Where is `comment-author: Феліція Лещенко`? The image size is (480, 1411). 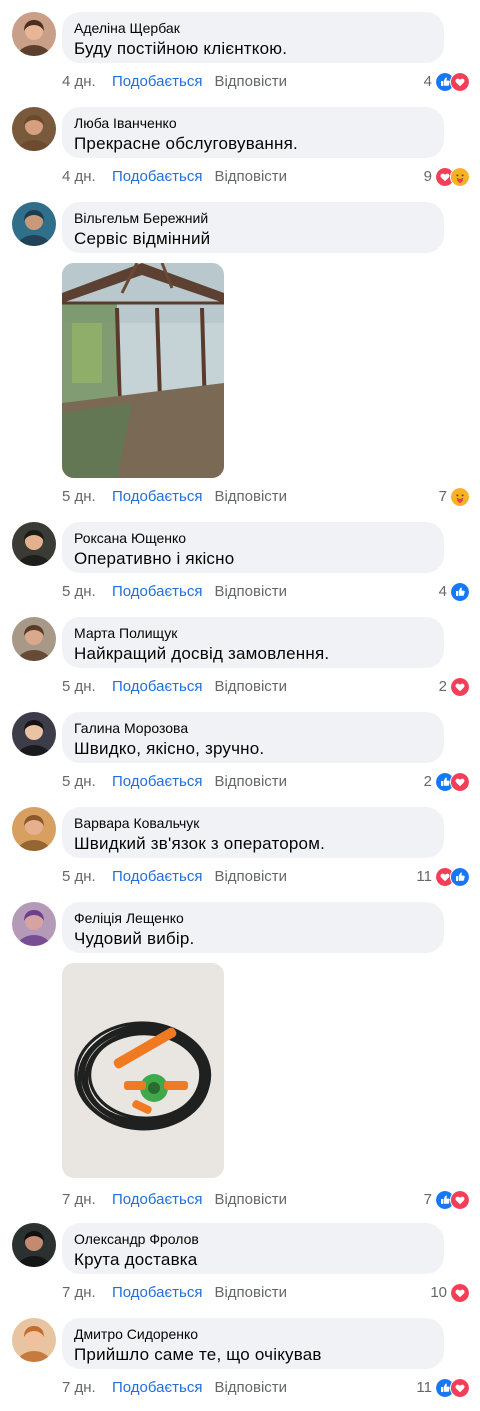 comment-author: Феліція Лещенко is located at coordinates (253, 918).